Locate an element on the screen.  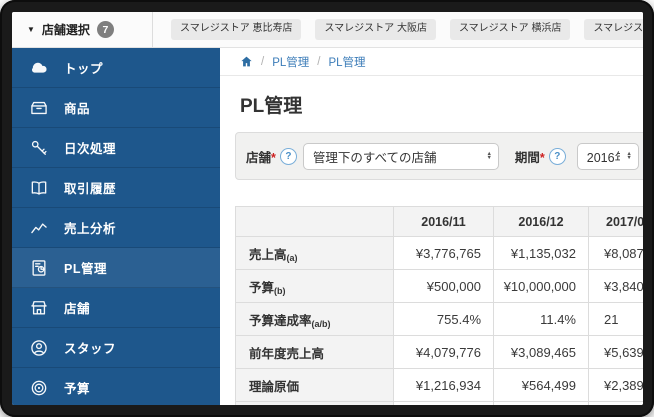
target-icon is located at coordinates (39, 388).